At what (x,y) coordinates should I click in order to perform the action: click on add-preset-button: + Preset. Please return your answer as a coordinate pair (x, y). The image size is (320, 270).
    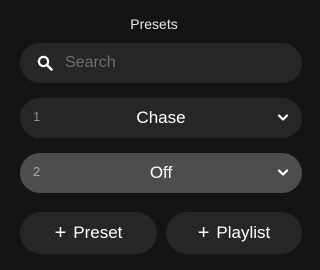
    Looking at the image, I should click on (88, 233).